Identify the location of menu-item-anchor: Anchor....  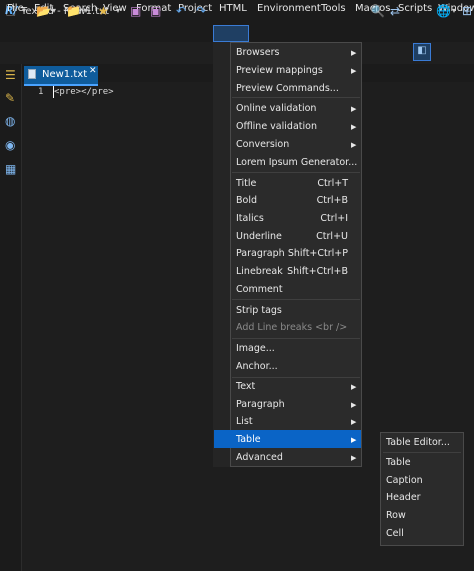
(257, 366).